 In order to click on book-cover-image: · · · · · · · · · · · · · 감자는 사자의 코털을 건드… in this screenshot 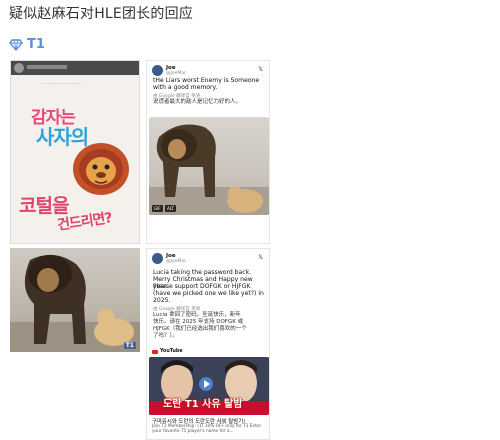, I will do `click(75, 152)`.